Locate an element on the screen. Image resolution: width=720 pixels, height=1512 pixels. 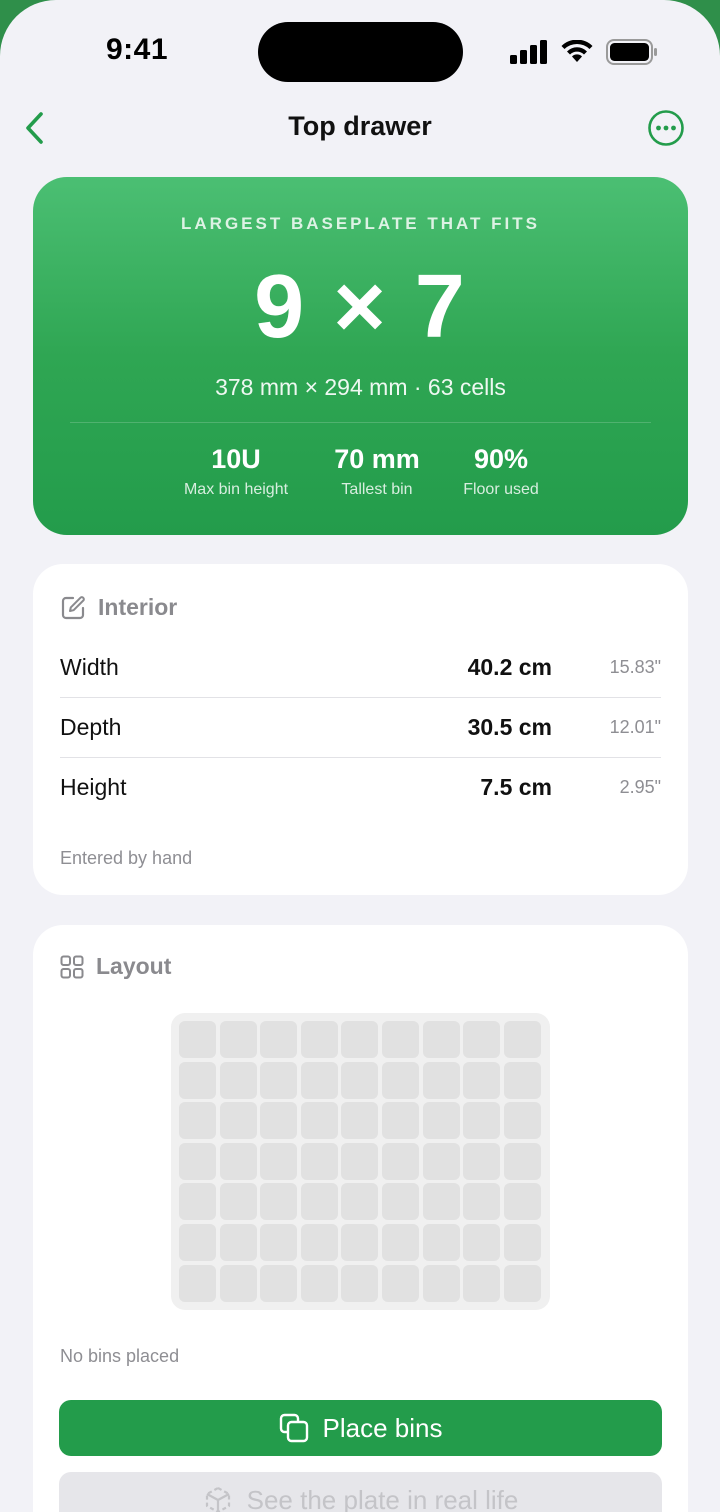
dimension-value: 30.5 cm is located at coordinates (509, 727).